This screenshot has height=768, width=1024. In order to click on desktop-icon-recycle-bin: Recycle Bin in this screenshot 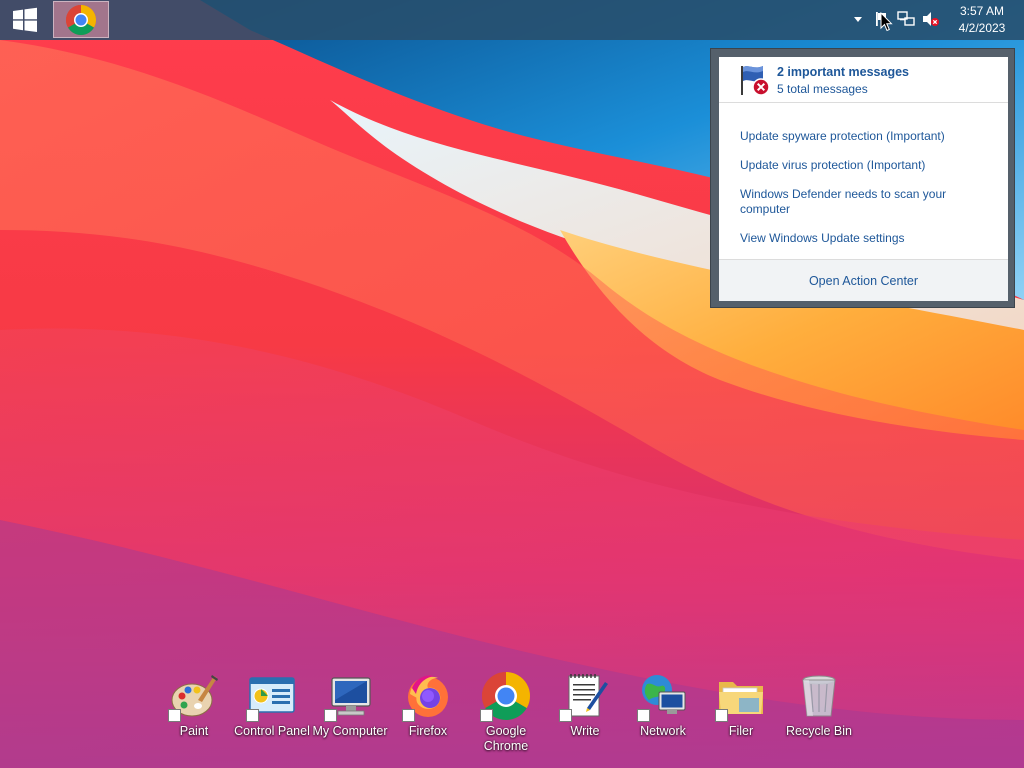, I will do `click(819, 713)`.